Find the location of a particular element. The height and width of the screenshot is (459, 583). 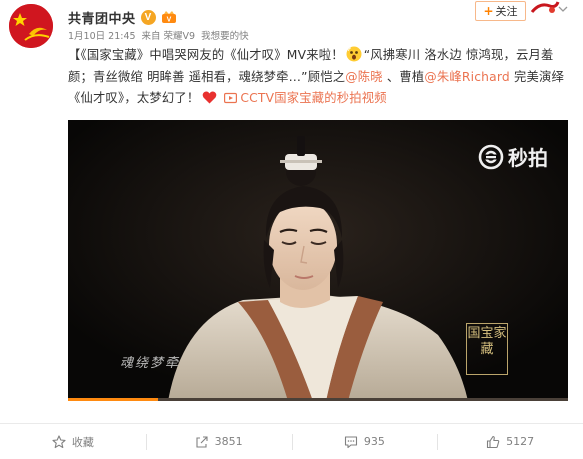

show-logo: 国宝家藏 is located at coordinates (487, 349).